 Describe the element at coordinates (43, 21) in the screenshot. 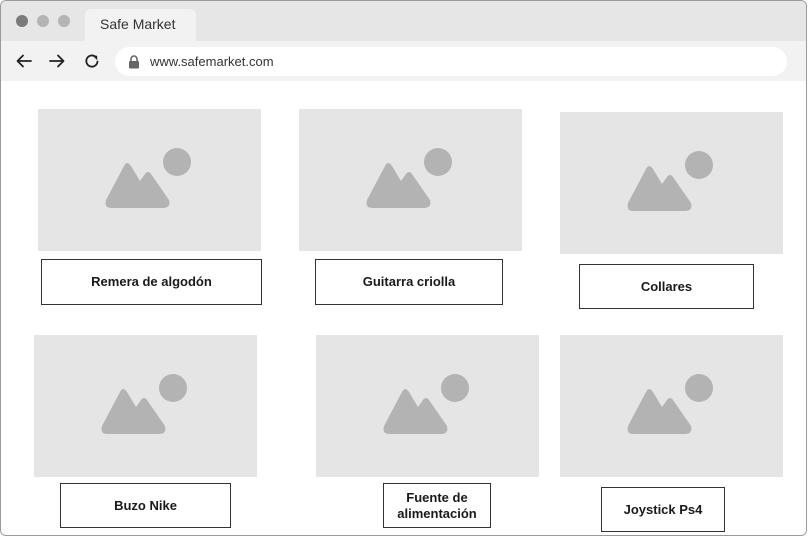

I see `minimize-window-dot` at that location.